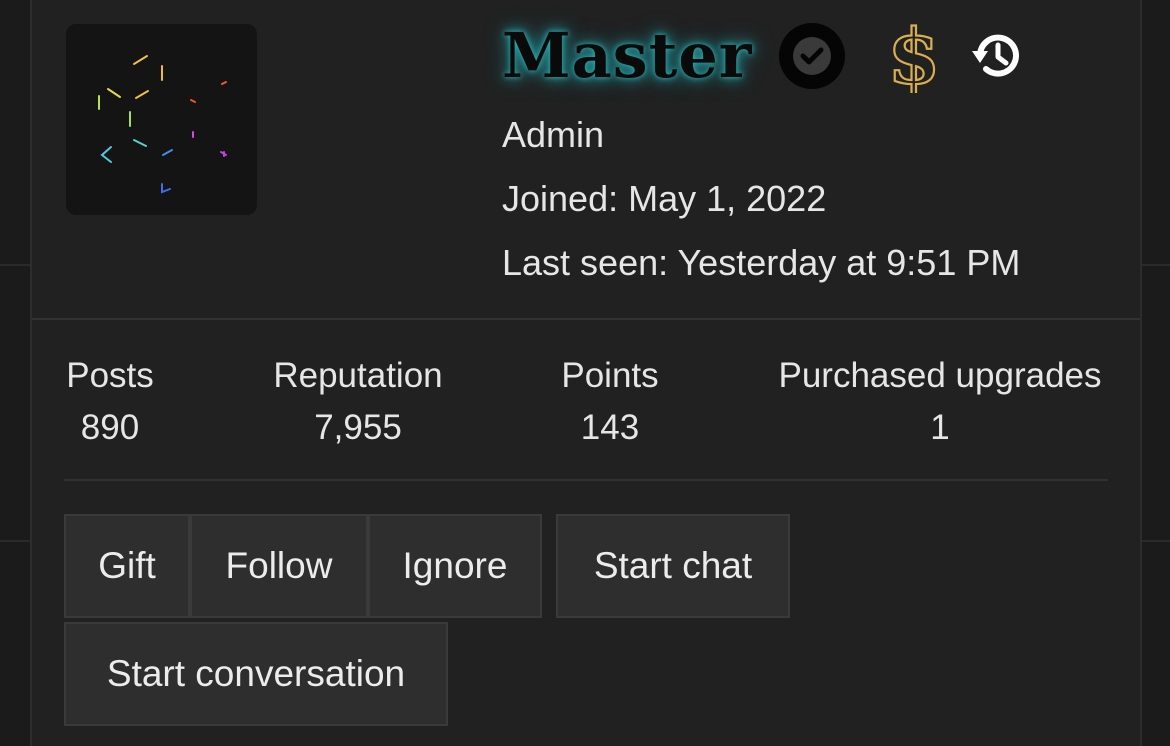 This screenshot has height=746, width=1170. Describe the element at coordinates (610, 375) in the screenshot. I see `stat-label: Points` at that location.